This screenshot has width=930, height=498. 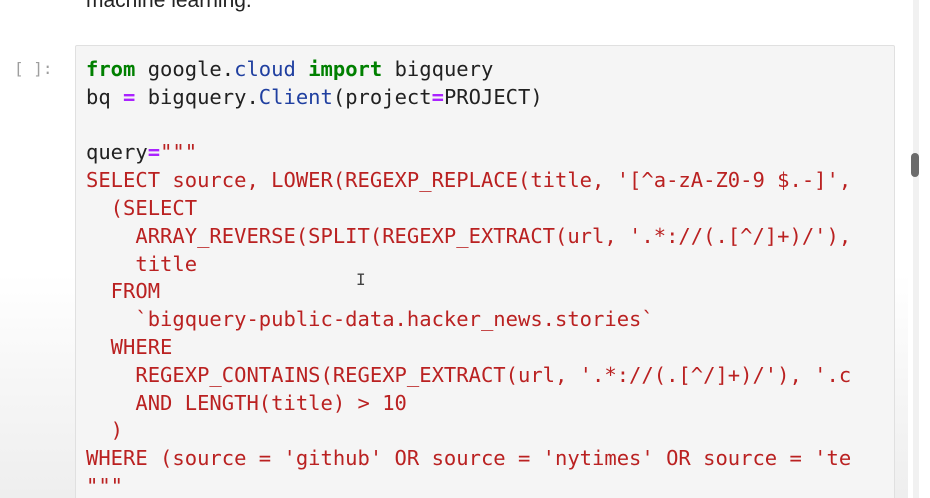 I want to click on code-token: FROM, so click(x=123, y=291).